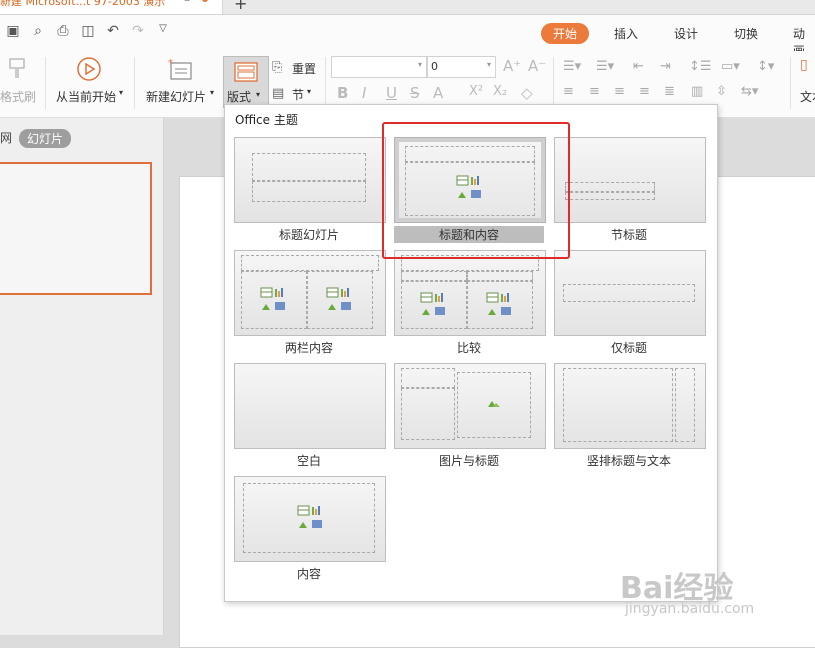  Describe the element at coordinates (500, 91) in the screenshot. I see `subscript-icon: X₂` at that location.